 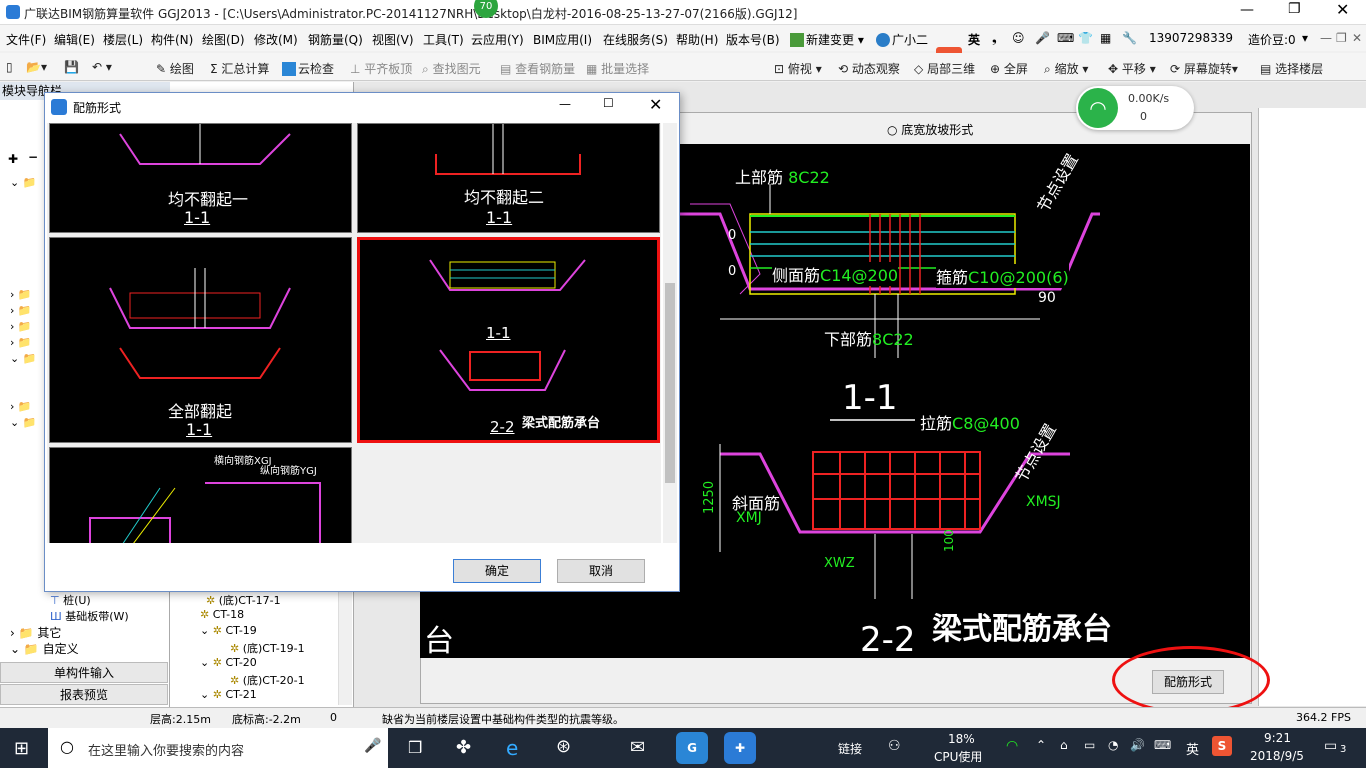 What do you see at coordinates (608, 103) in the screenshot?
I see `dialog-maximize: ☐` at bounding box center [608, 103].